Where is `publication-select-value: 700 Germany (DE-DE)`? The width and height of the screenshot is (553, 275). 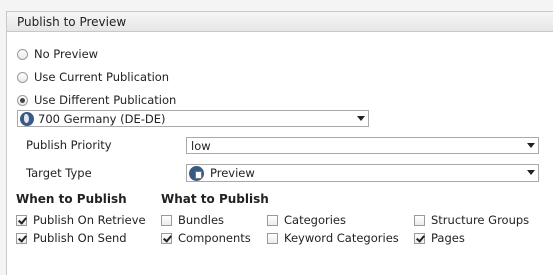 publication-select-value: 700 Germany (DE-DE) is located at coordinates (102, 118).